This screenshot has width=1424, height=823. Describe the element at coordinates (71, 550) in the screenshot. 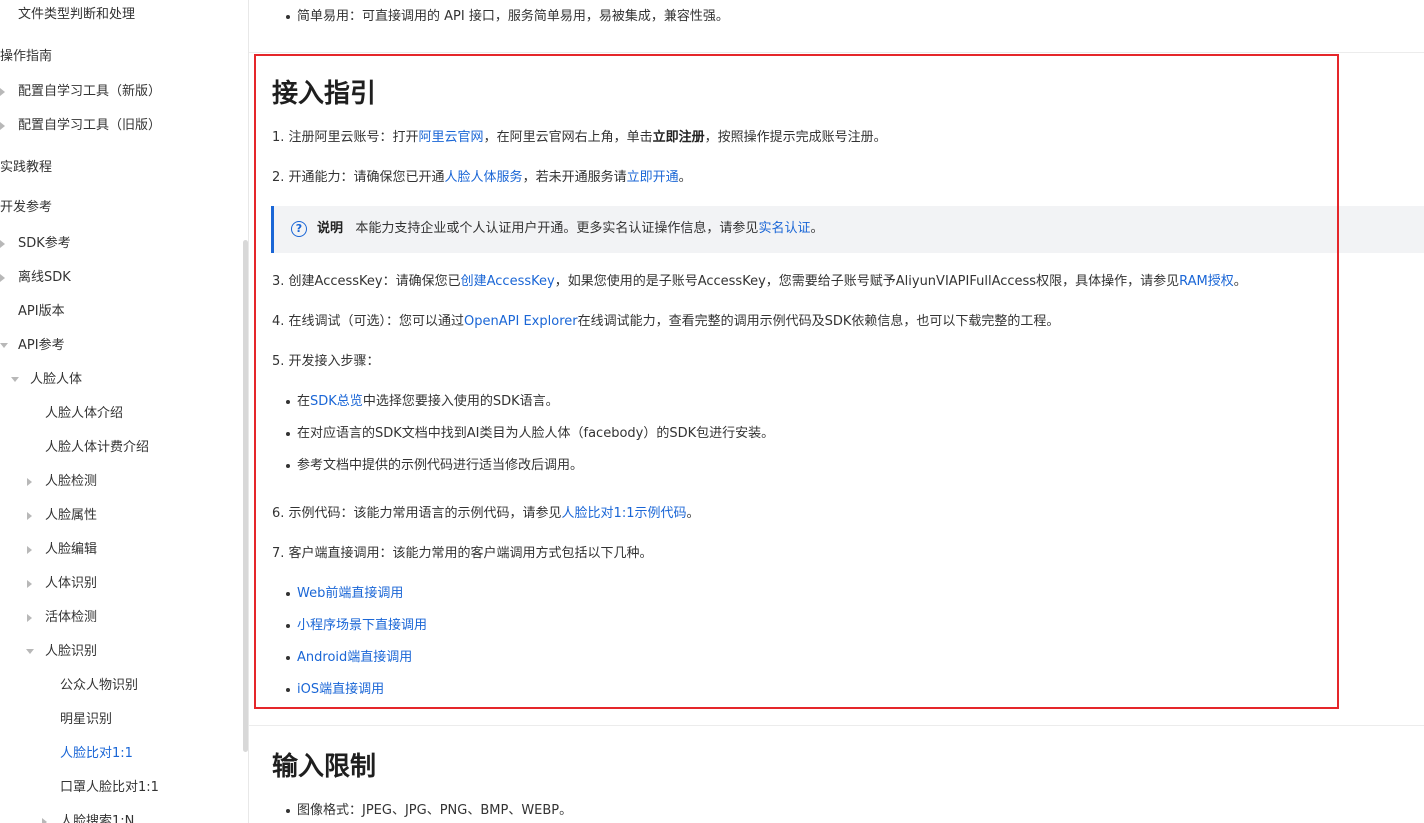

I see `sidebar-item-face-edit: 人脸编辑` at that location.